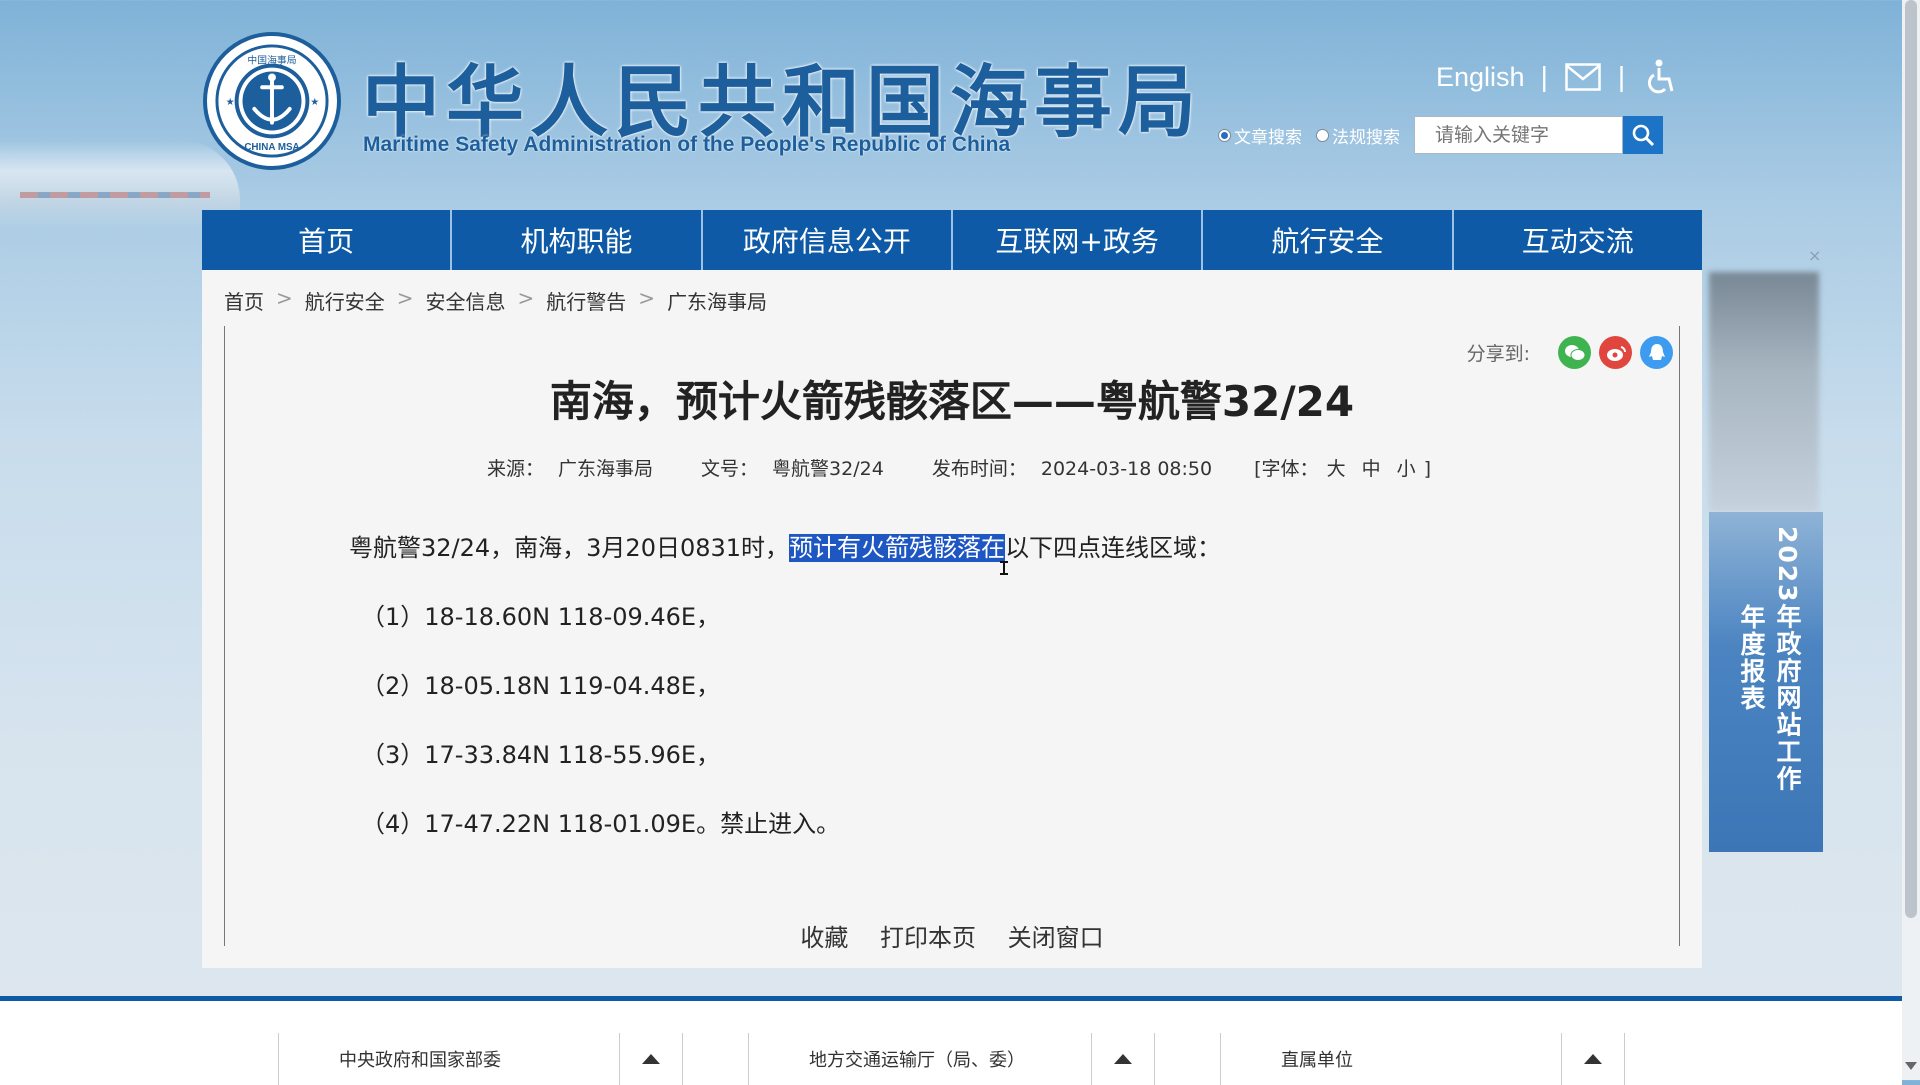 This screenshot has width=1920, height=1085. I want to click on meta-publish-time: 发布时间： 2024-03-18 08:50, so click(1065, 469).